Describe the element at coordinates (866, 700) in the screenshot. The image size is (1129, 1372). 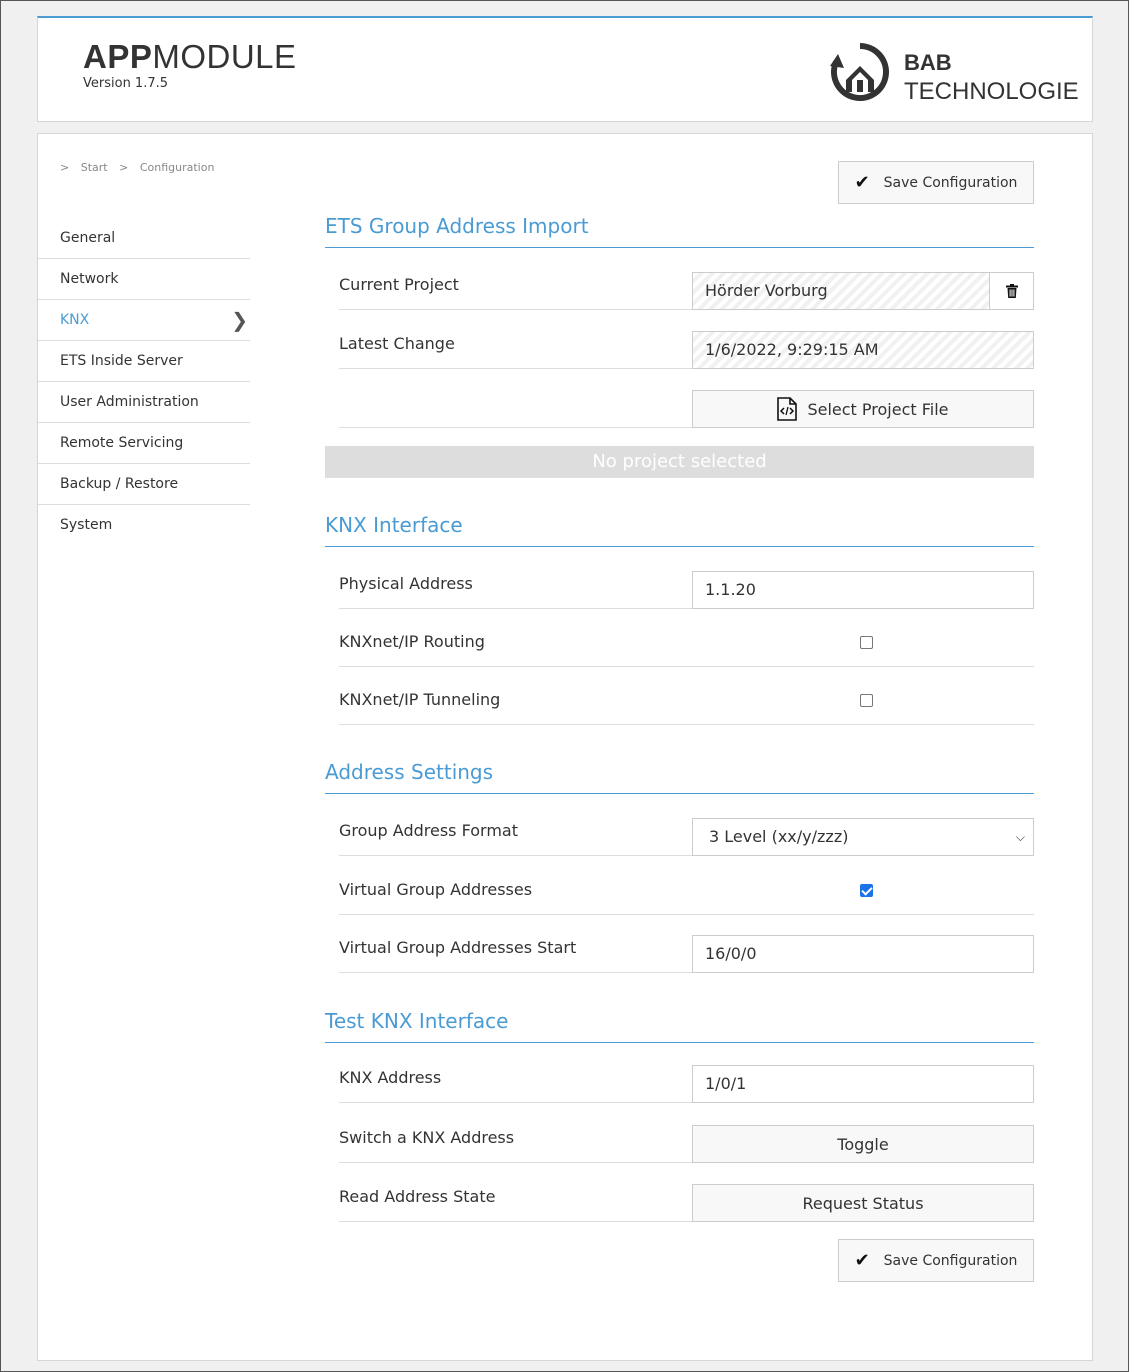
I see `knxnet-tunneling-checkbox` at that location.